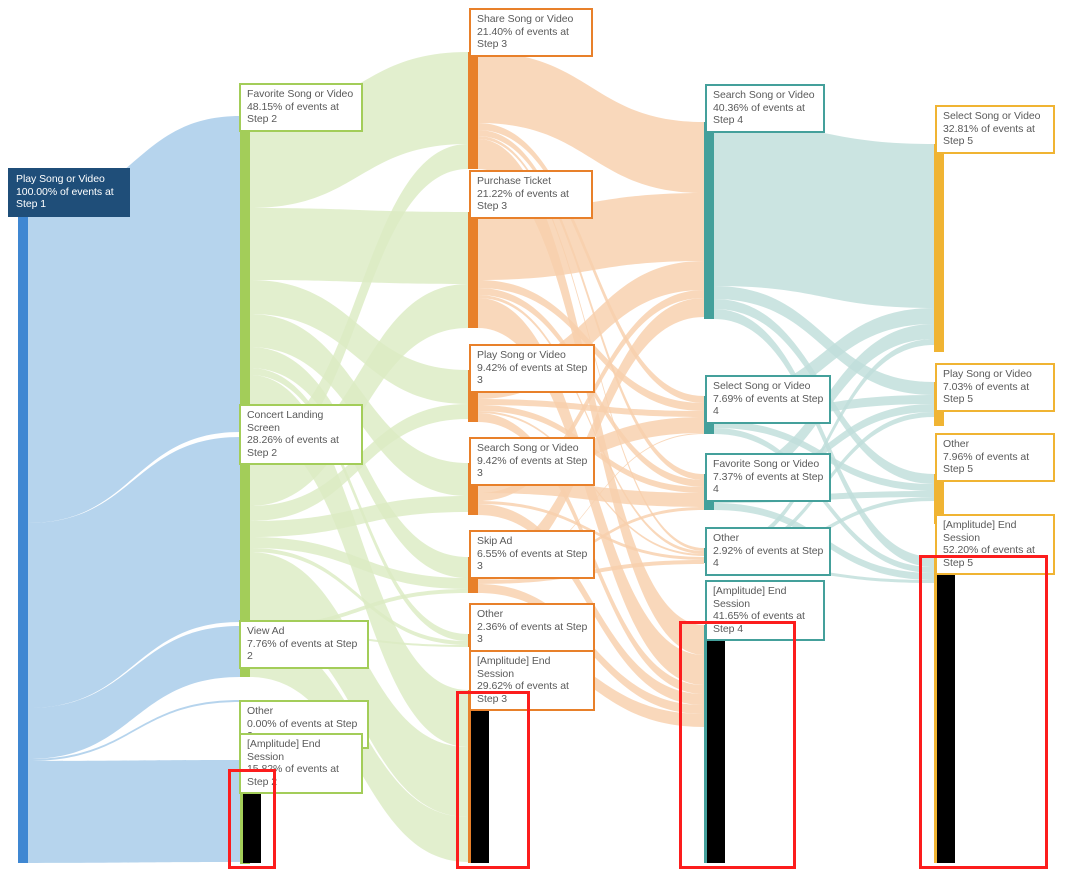 Image resolution: width=1080 pixels, height=877 pixels. I want to click on node-label-percent: 28.26% of events at Step 2, so click(293, 446).